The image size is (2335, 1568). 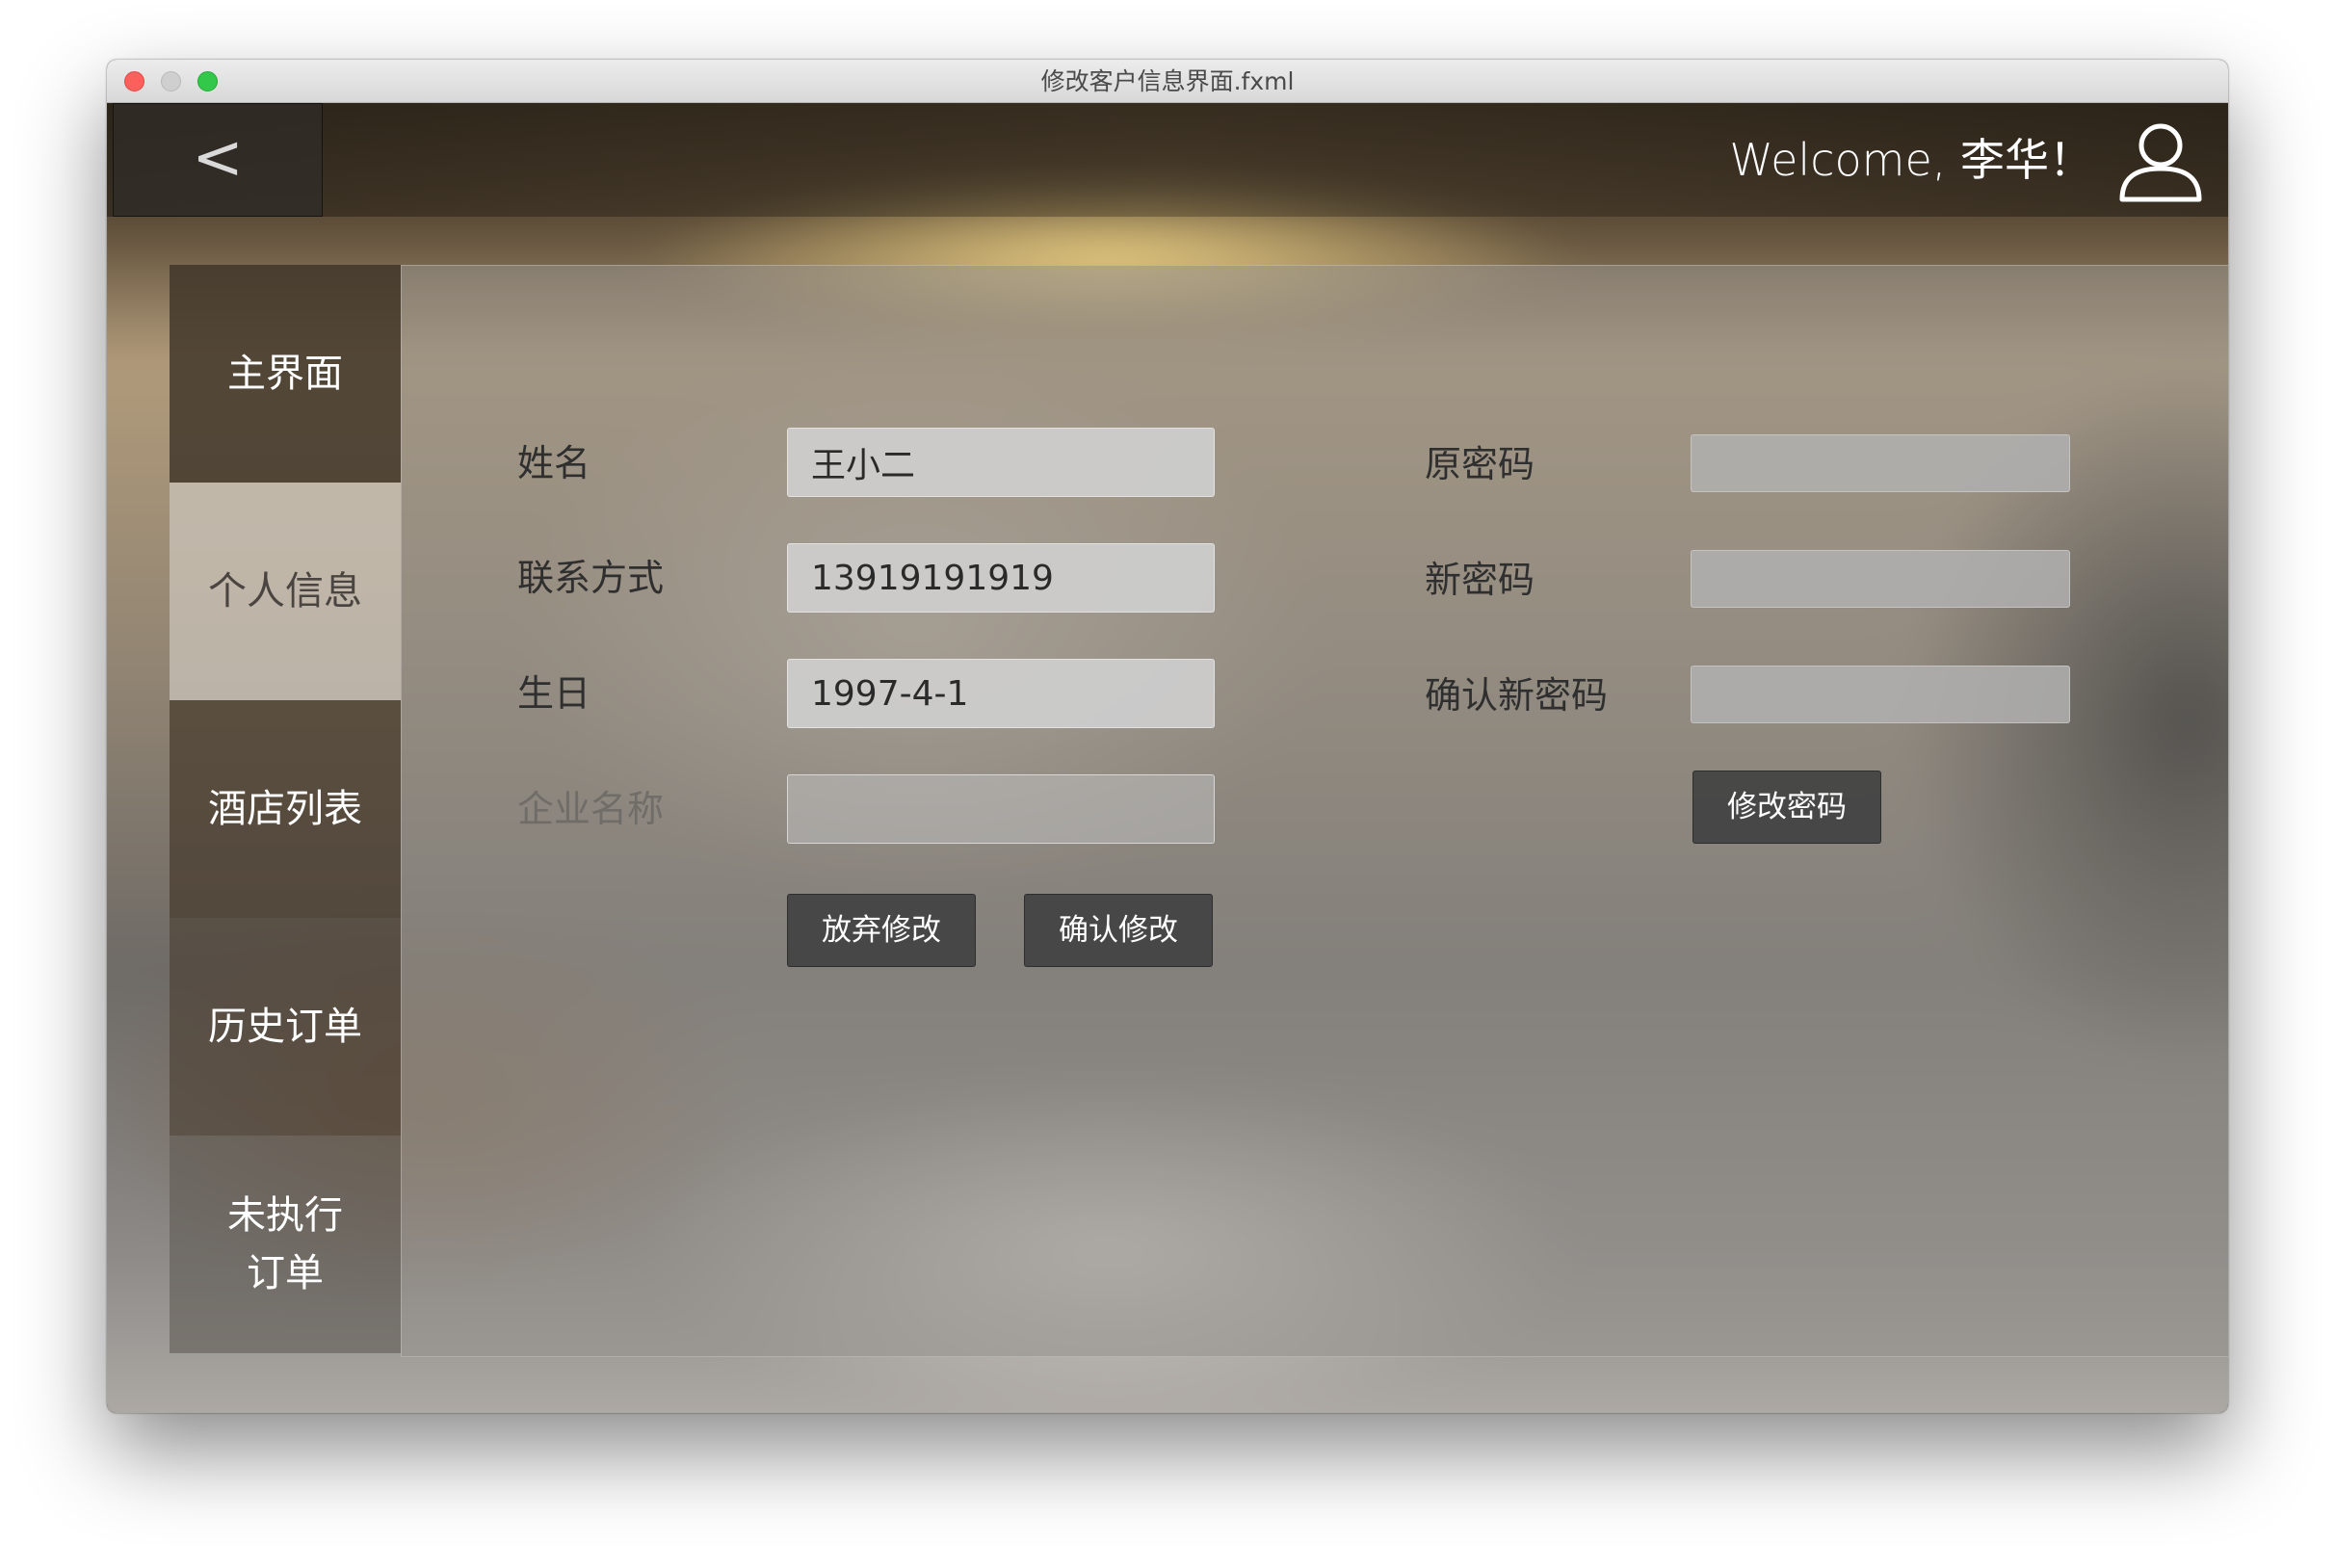 What do you see at coordinates (2161, 161) in the screenshot?
I see `user-icon` at bounding box center [2161, 161].